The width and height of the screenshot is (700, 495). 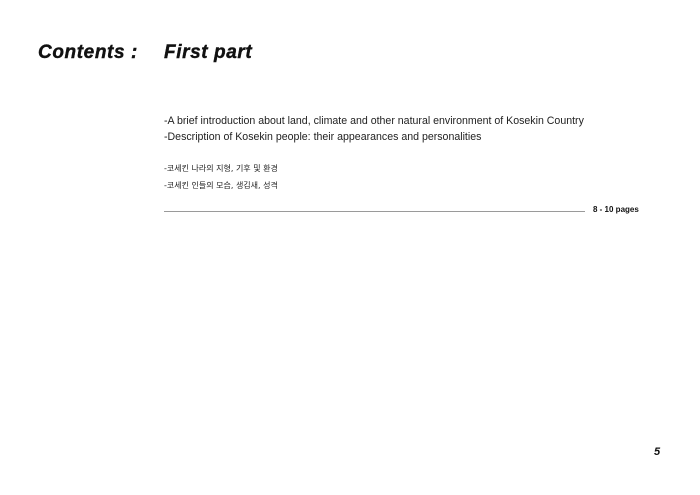 What do you see at coordinates (221, 168) in the screenshot?
I see `korean-description-item-land: -코세킨 나라의 지형, 기후 및 환경` at bounding box center [221, 168].